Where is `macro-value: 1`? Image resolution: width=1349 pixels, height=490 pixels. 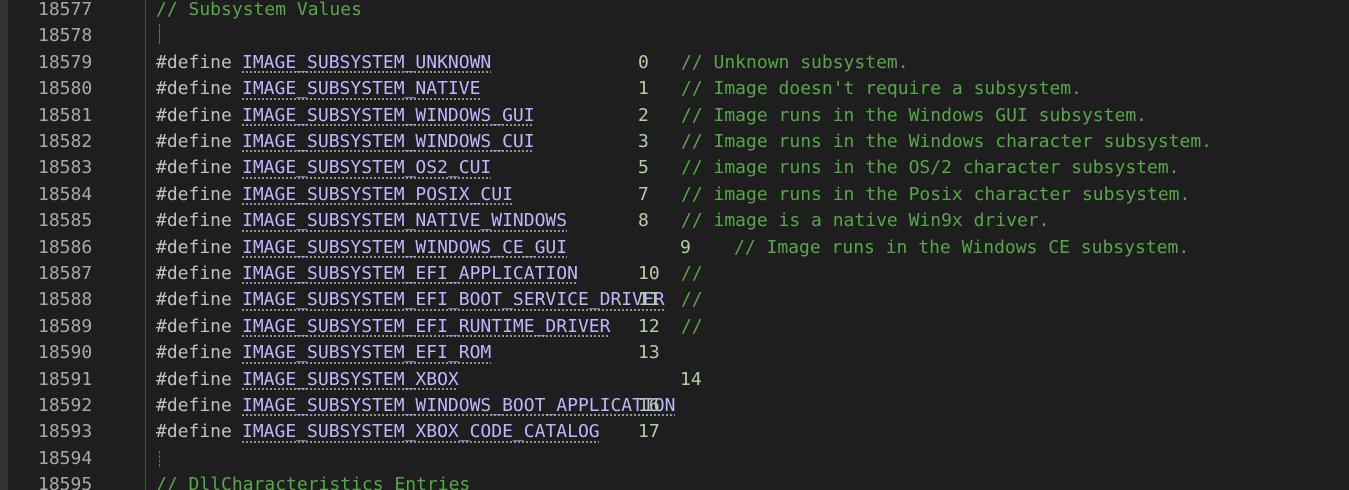
macro-value: 1 is located at coordinates (643, 89).